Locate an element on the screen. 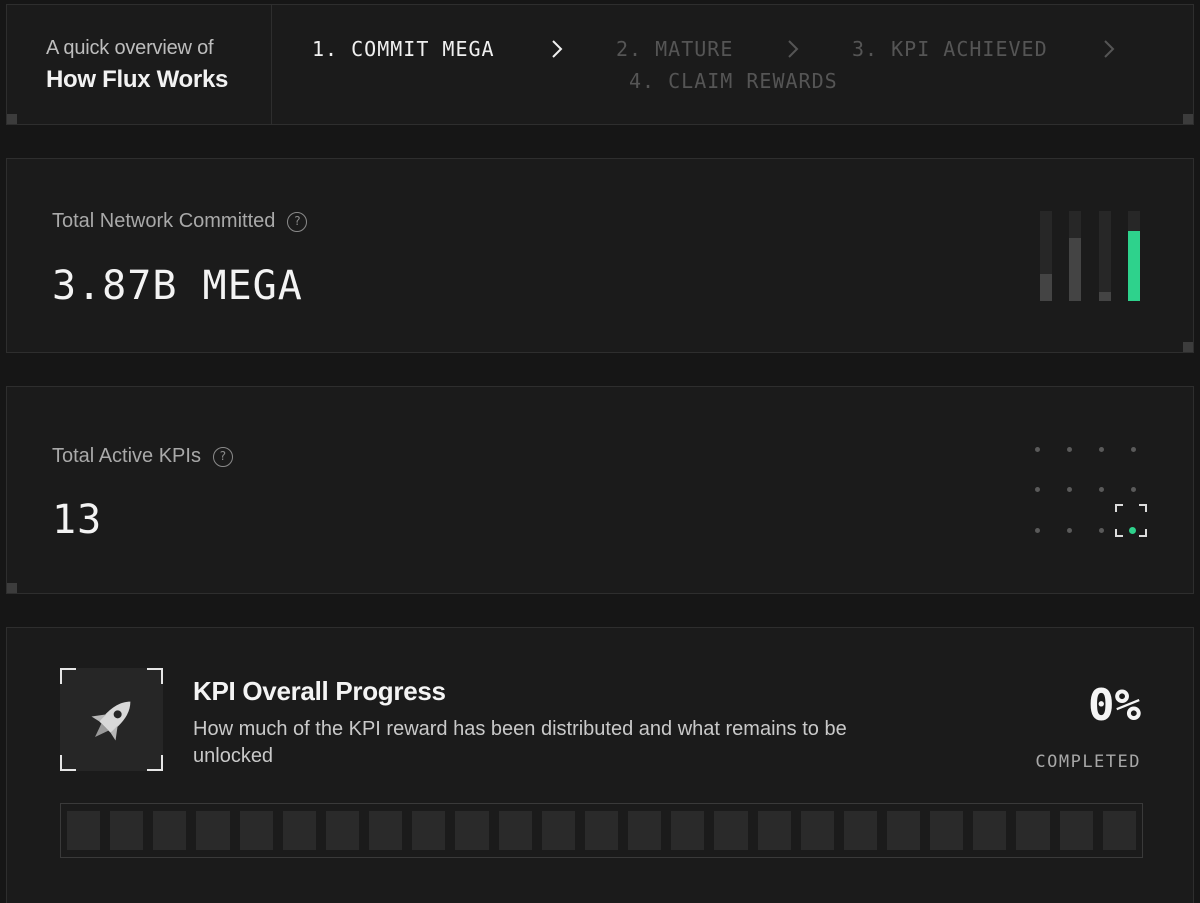 The height and width of the screenshot is (903, 1200). kpi-progress-title: KPI Overall Progress is located at coordinates (319, 691).